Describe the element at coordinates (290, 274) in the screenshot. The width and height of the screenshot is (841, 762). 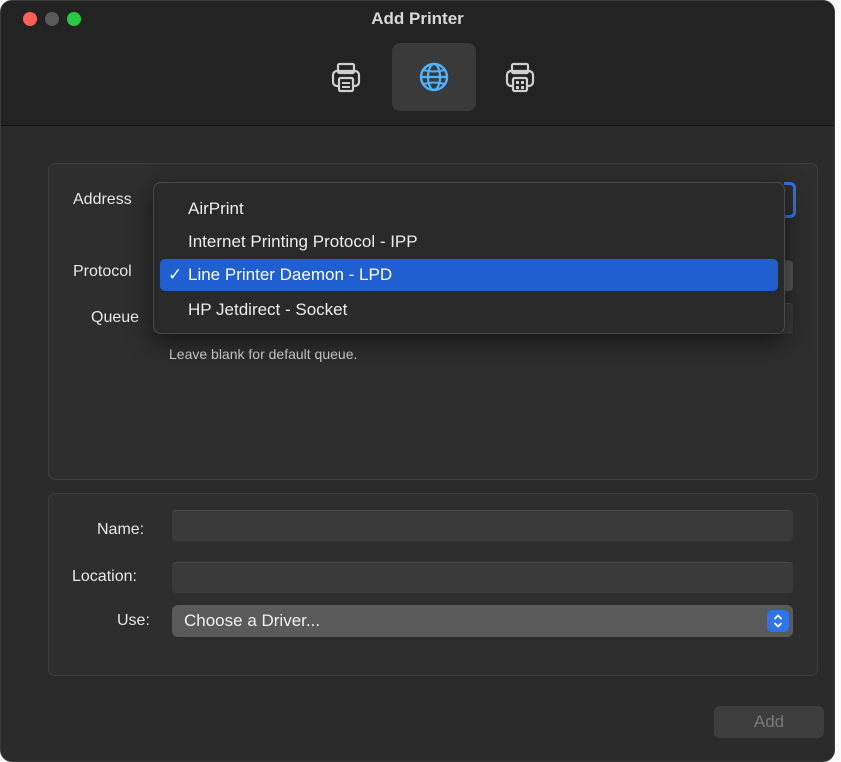
I see `option-label: Line Printer Daemon - LPD` at that location.